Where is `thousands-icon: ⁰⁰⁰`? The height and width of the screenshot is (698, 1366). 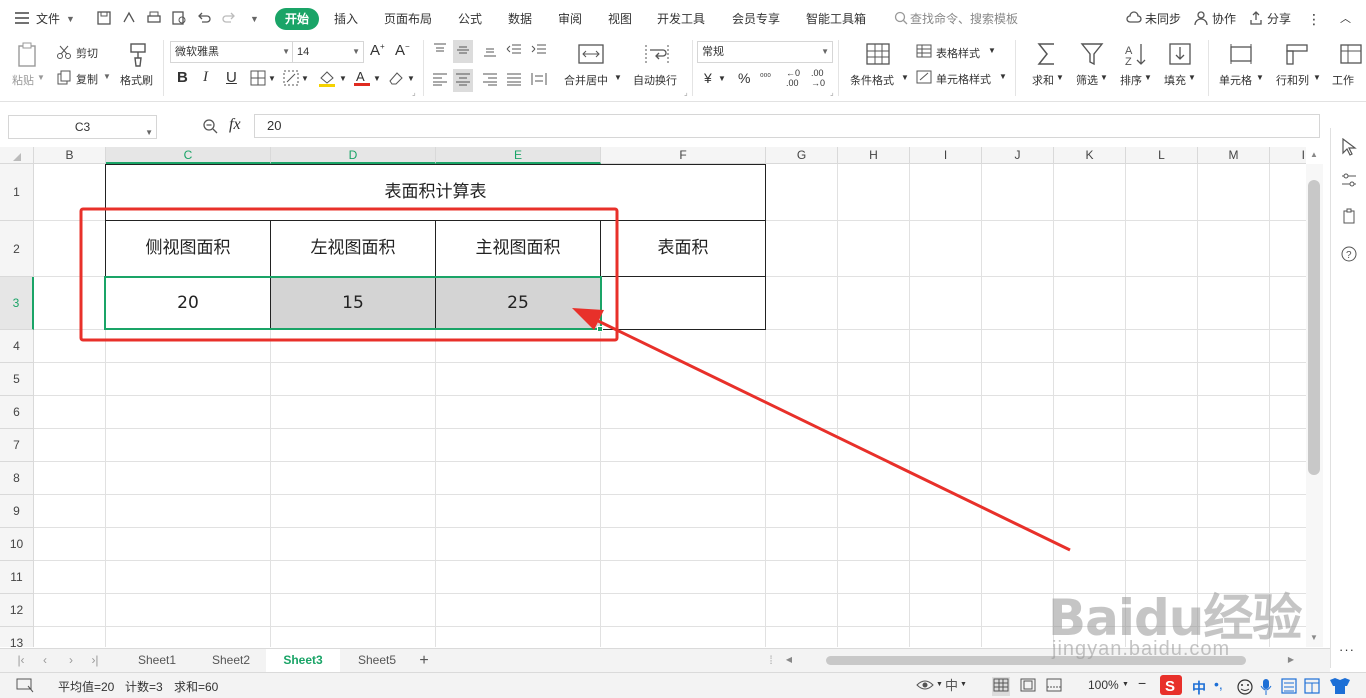
thousands-icon: ⁰⁰⁰ is located at coordinates (765, 77).